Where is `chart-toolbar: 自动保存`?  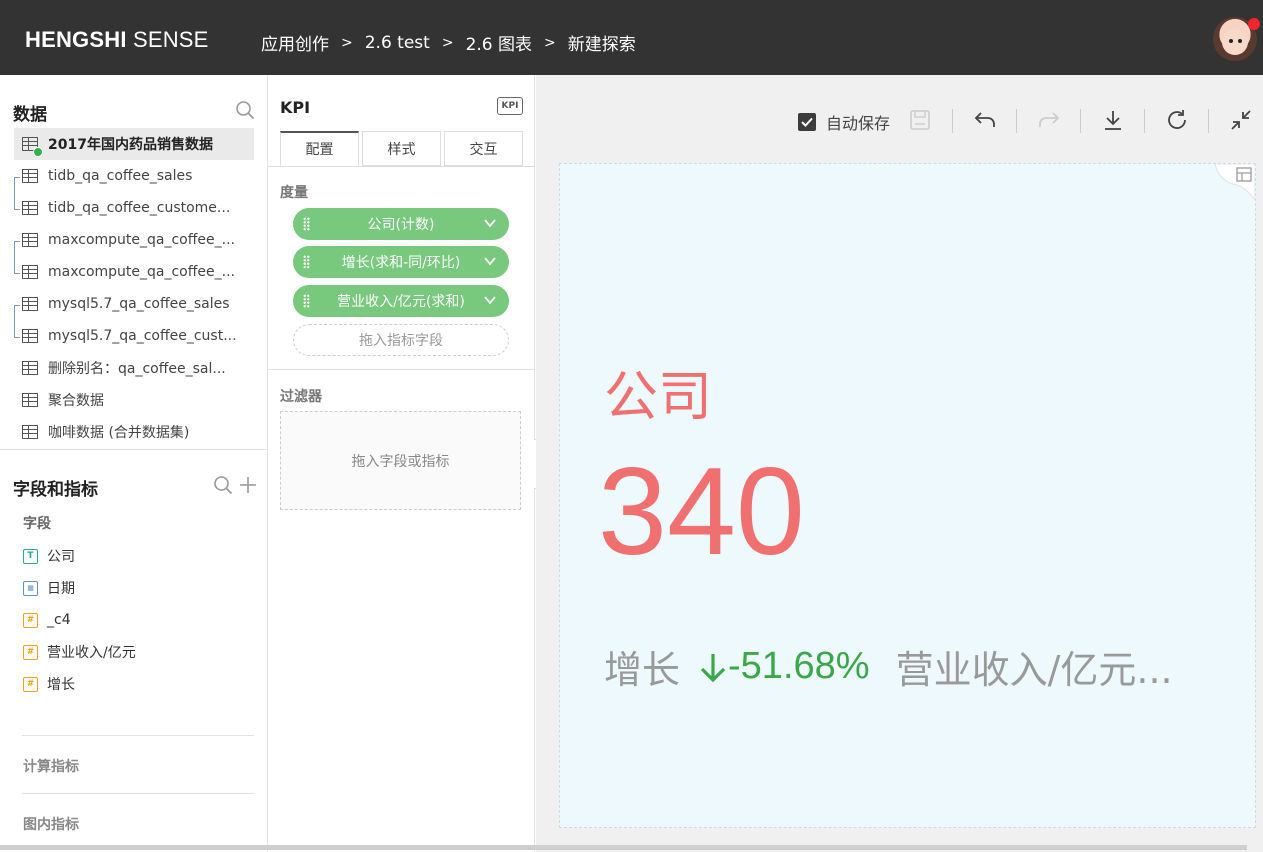 chart-toolbar: 自动保存 is located at coordinates (899, 120).